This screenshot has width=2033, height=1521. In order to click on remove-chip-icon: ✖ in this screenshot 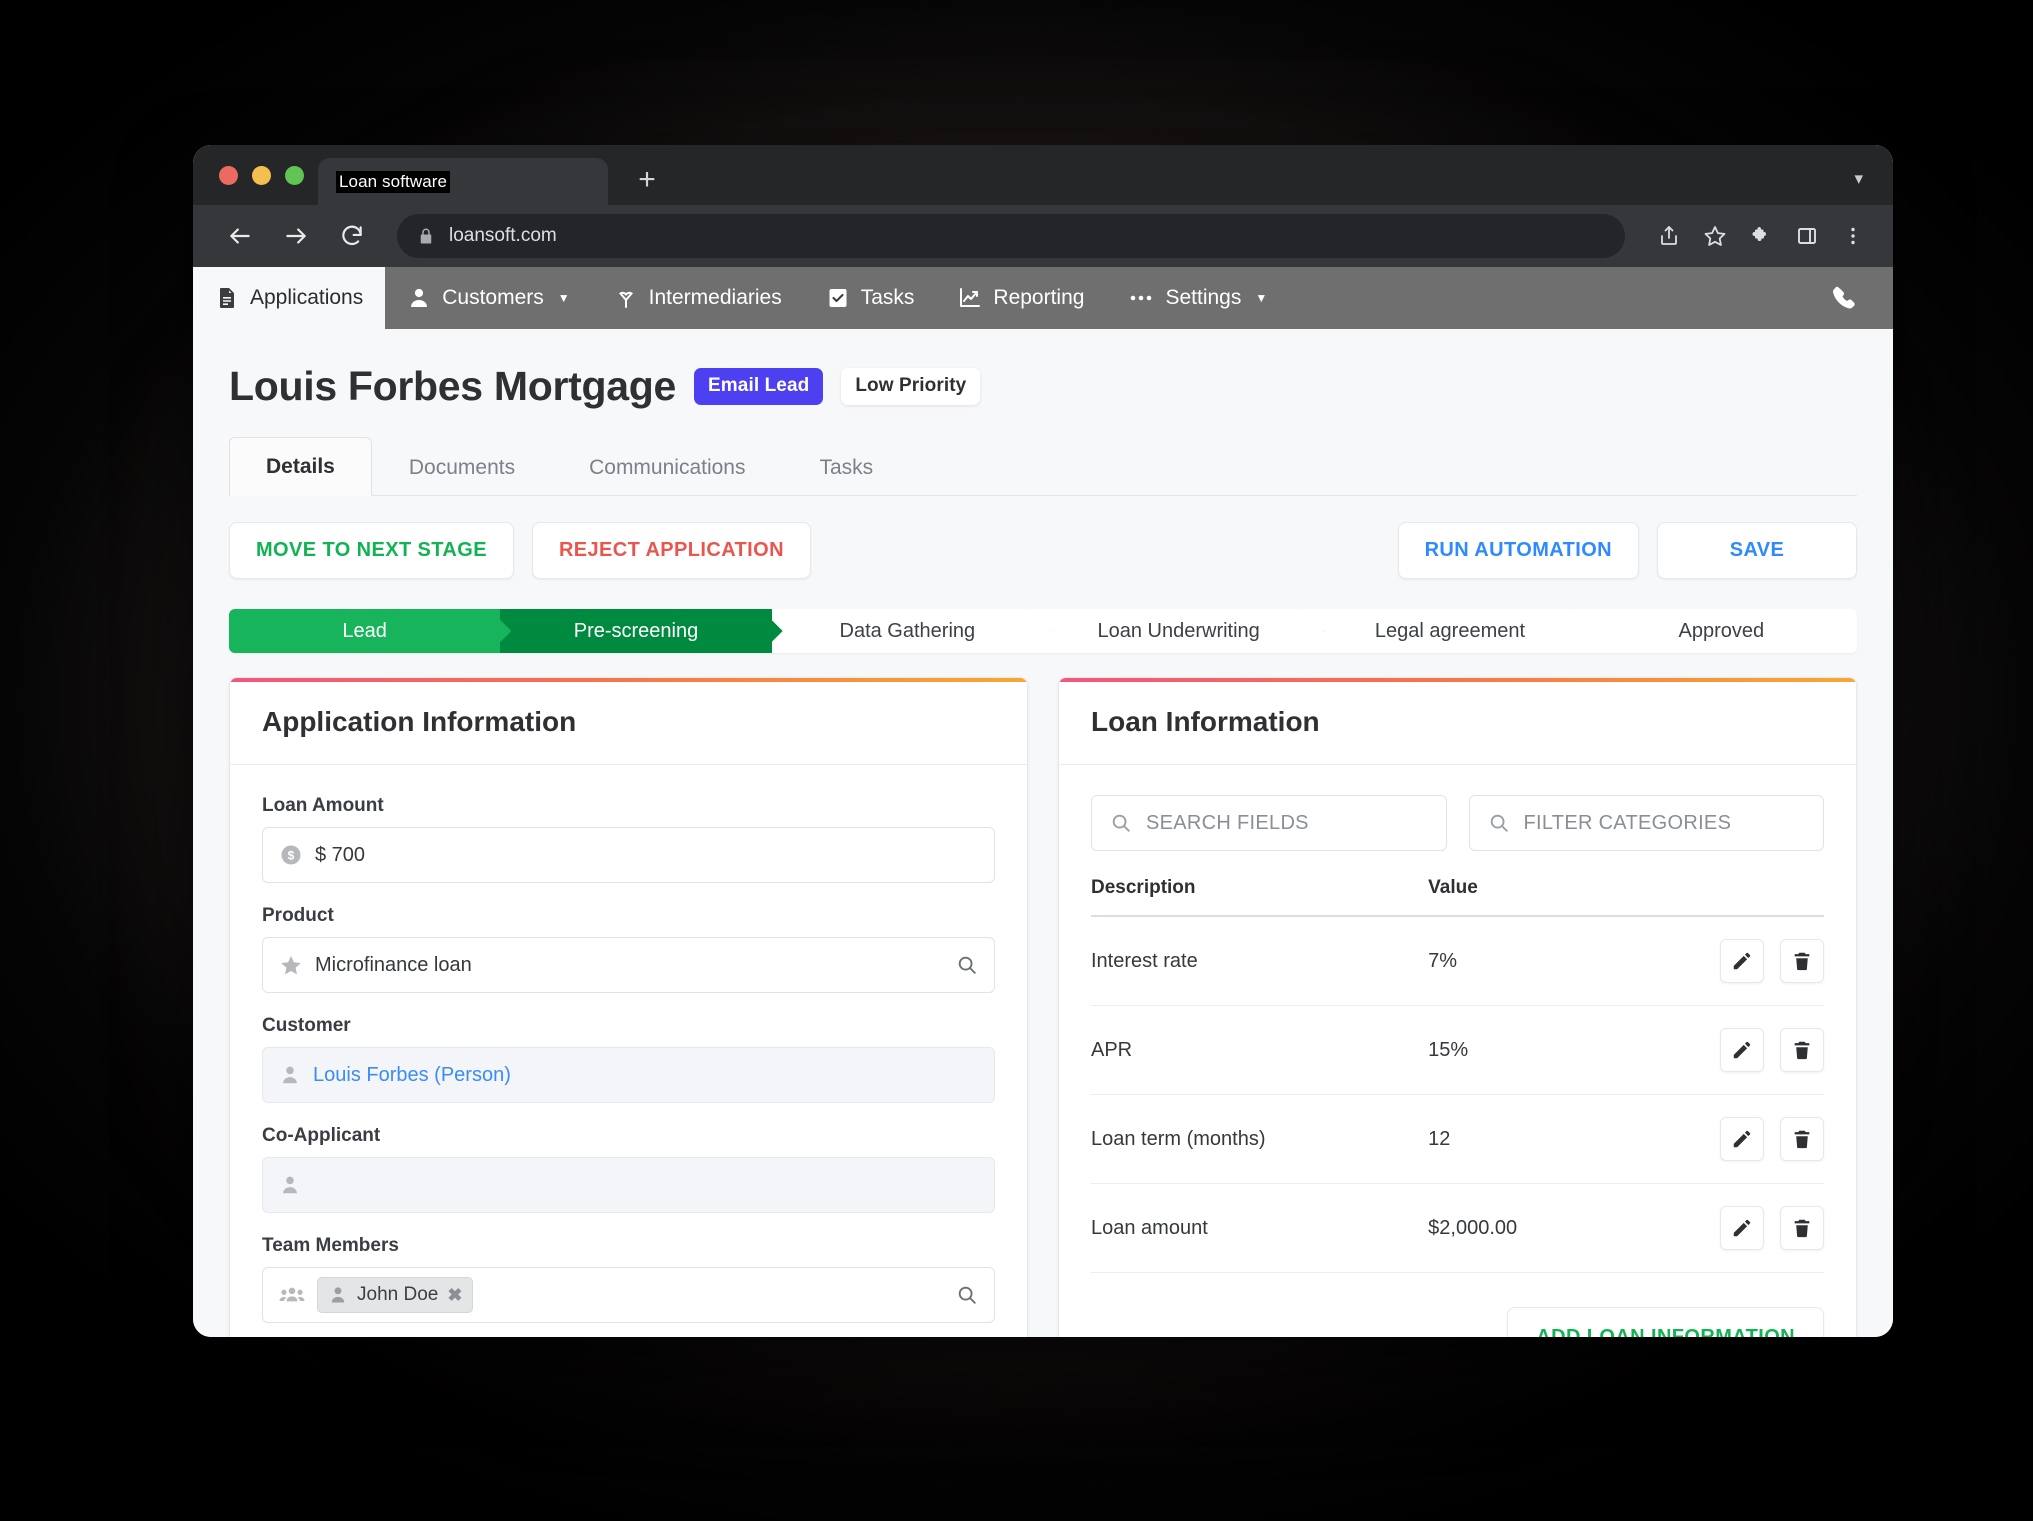, I will do `click(454, 1295)`.